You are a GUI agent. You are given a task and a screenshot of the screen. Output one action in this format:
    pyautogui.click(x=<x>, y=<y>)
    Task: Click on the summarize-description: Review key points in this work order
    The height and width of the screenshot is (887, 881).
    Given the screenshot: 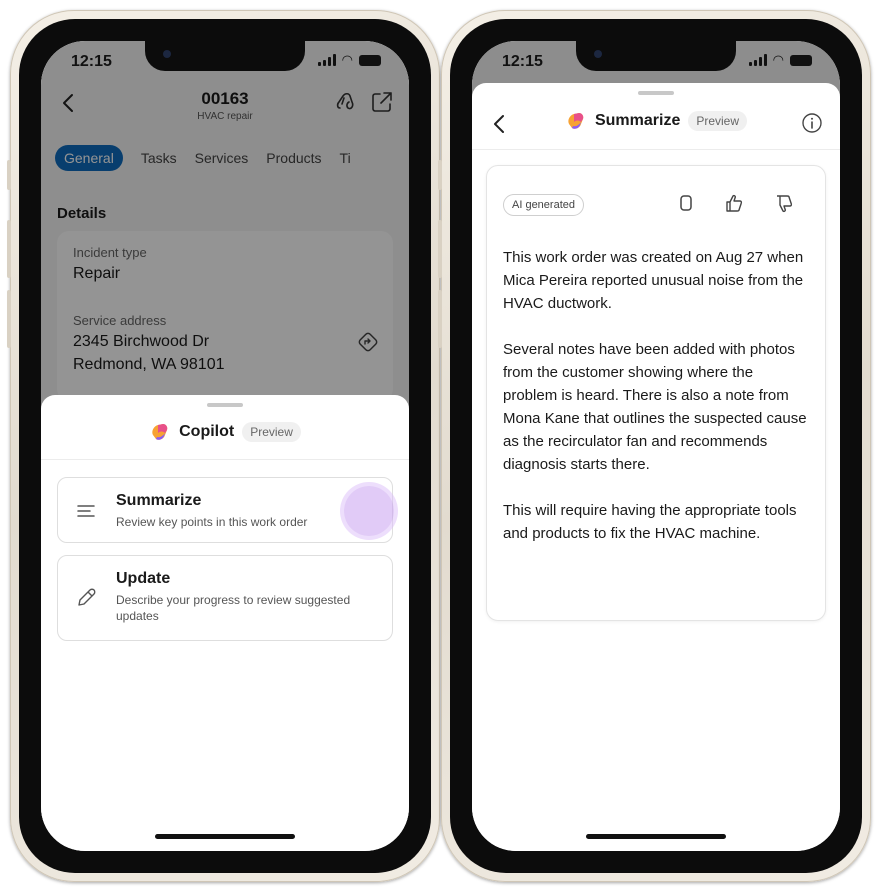 What is the action you would take?
    pyautogui.click(x=212, y=522)
    